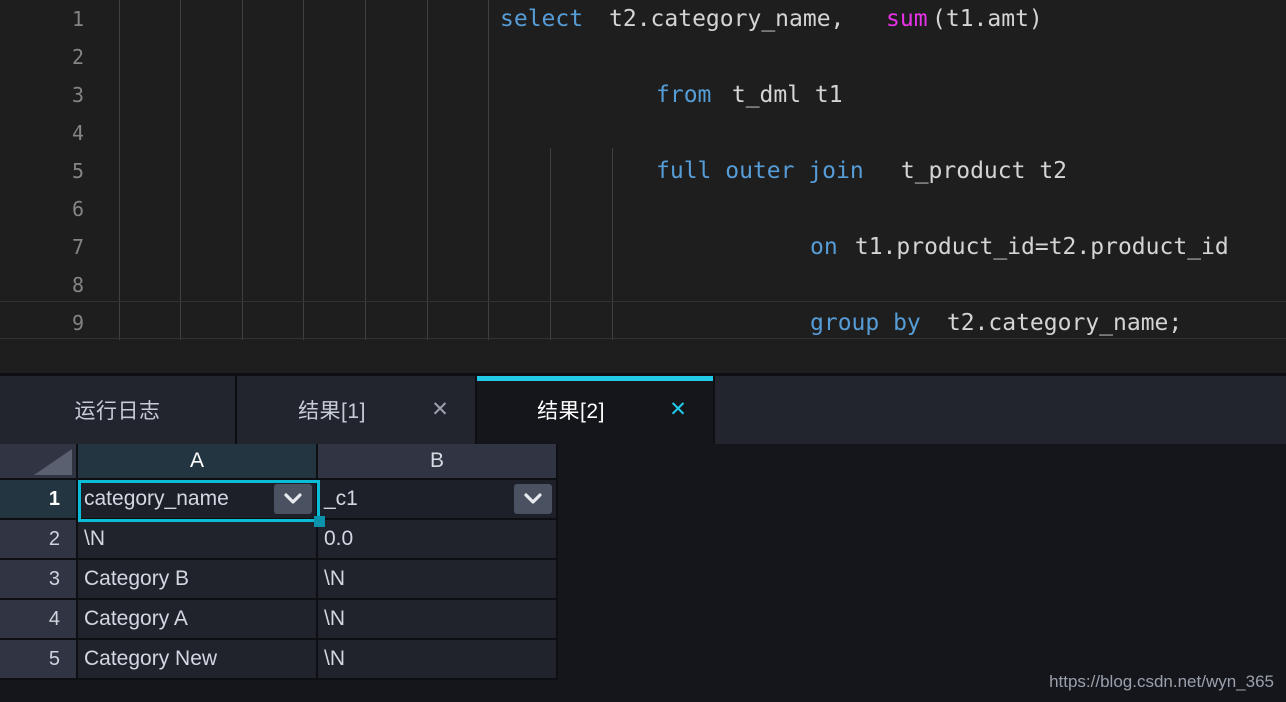  Describe the element at coordinates (54, 538) in the screenshot. I see `row-header-label: 2` at that location.